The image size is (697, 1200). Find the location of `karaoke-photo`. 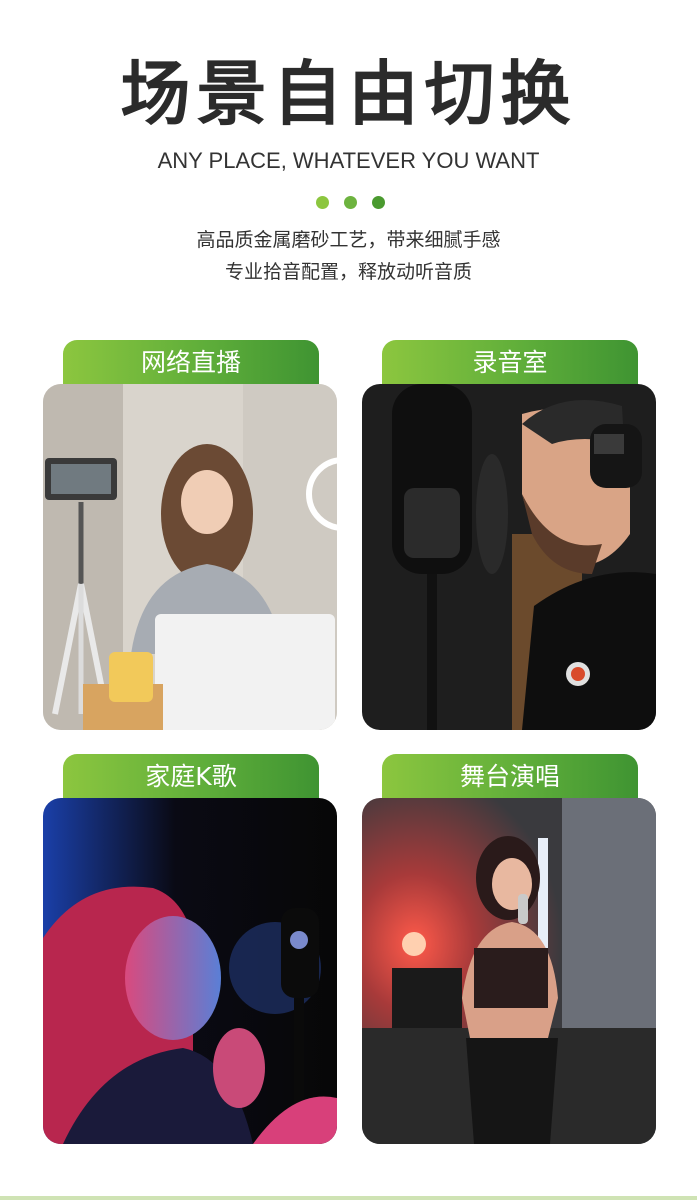

karaoke-photo is located at coordinates (190, 971).